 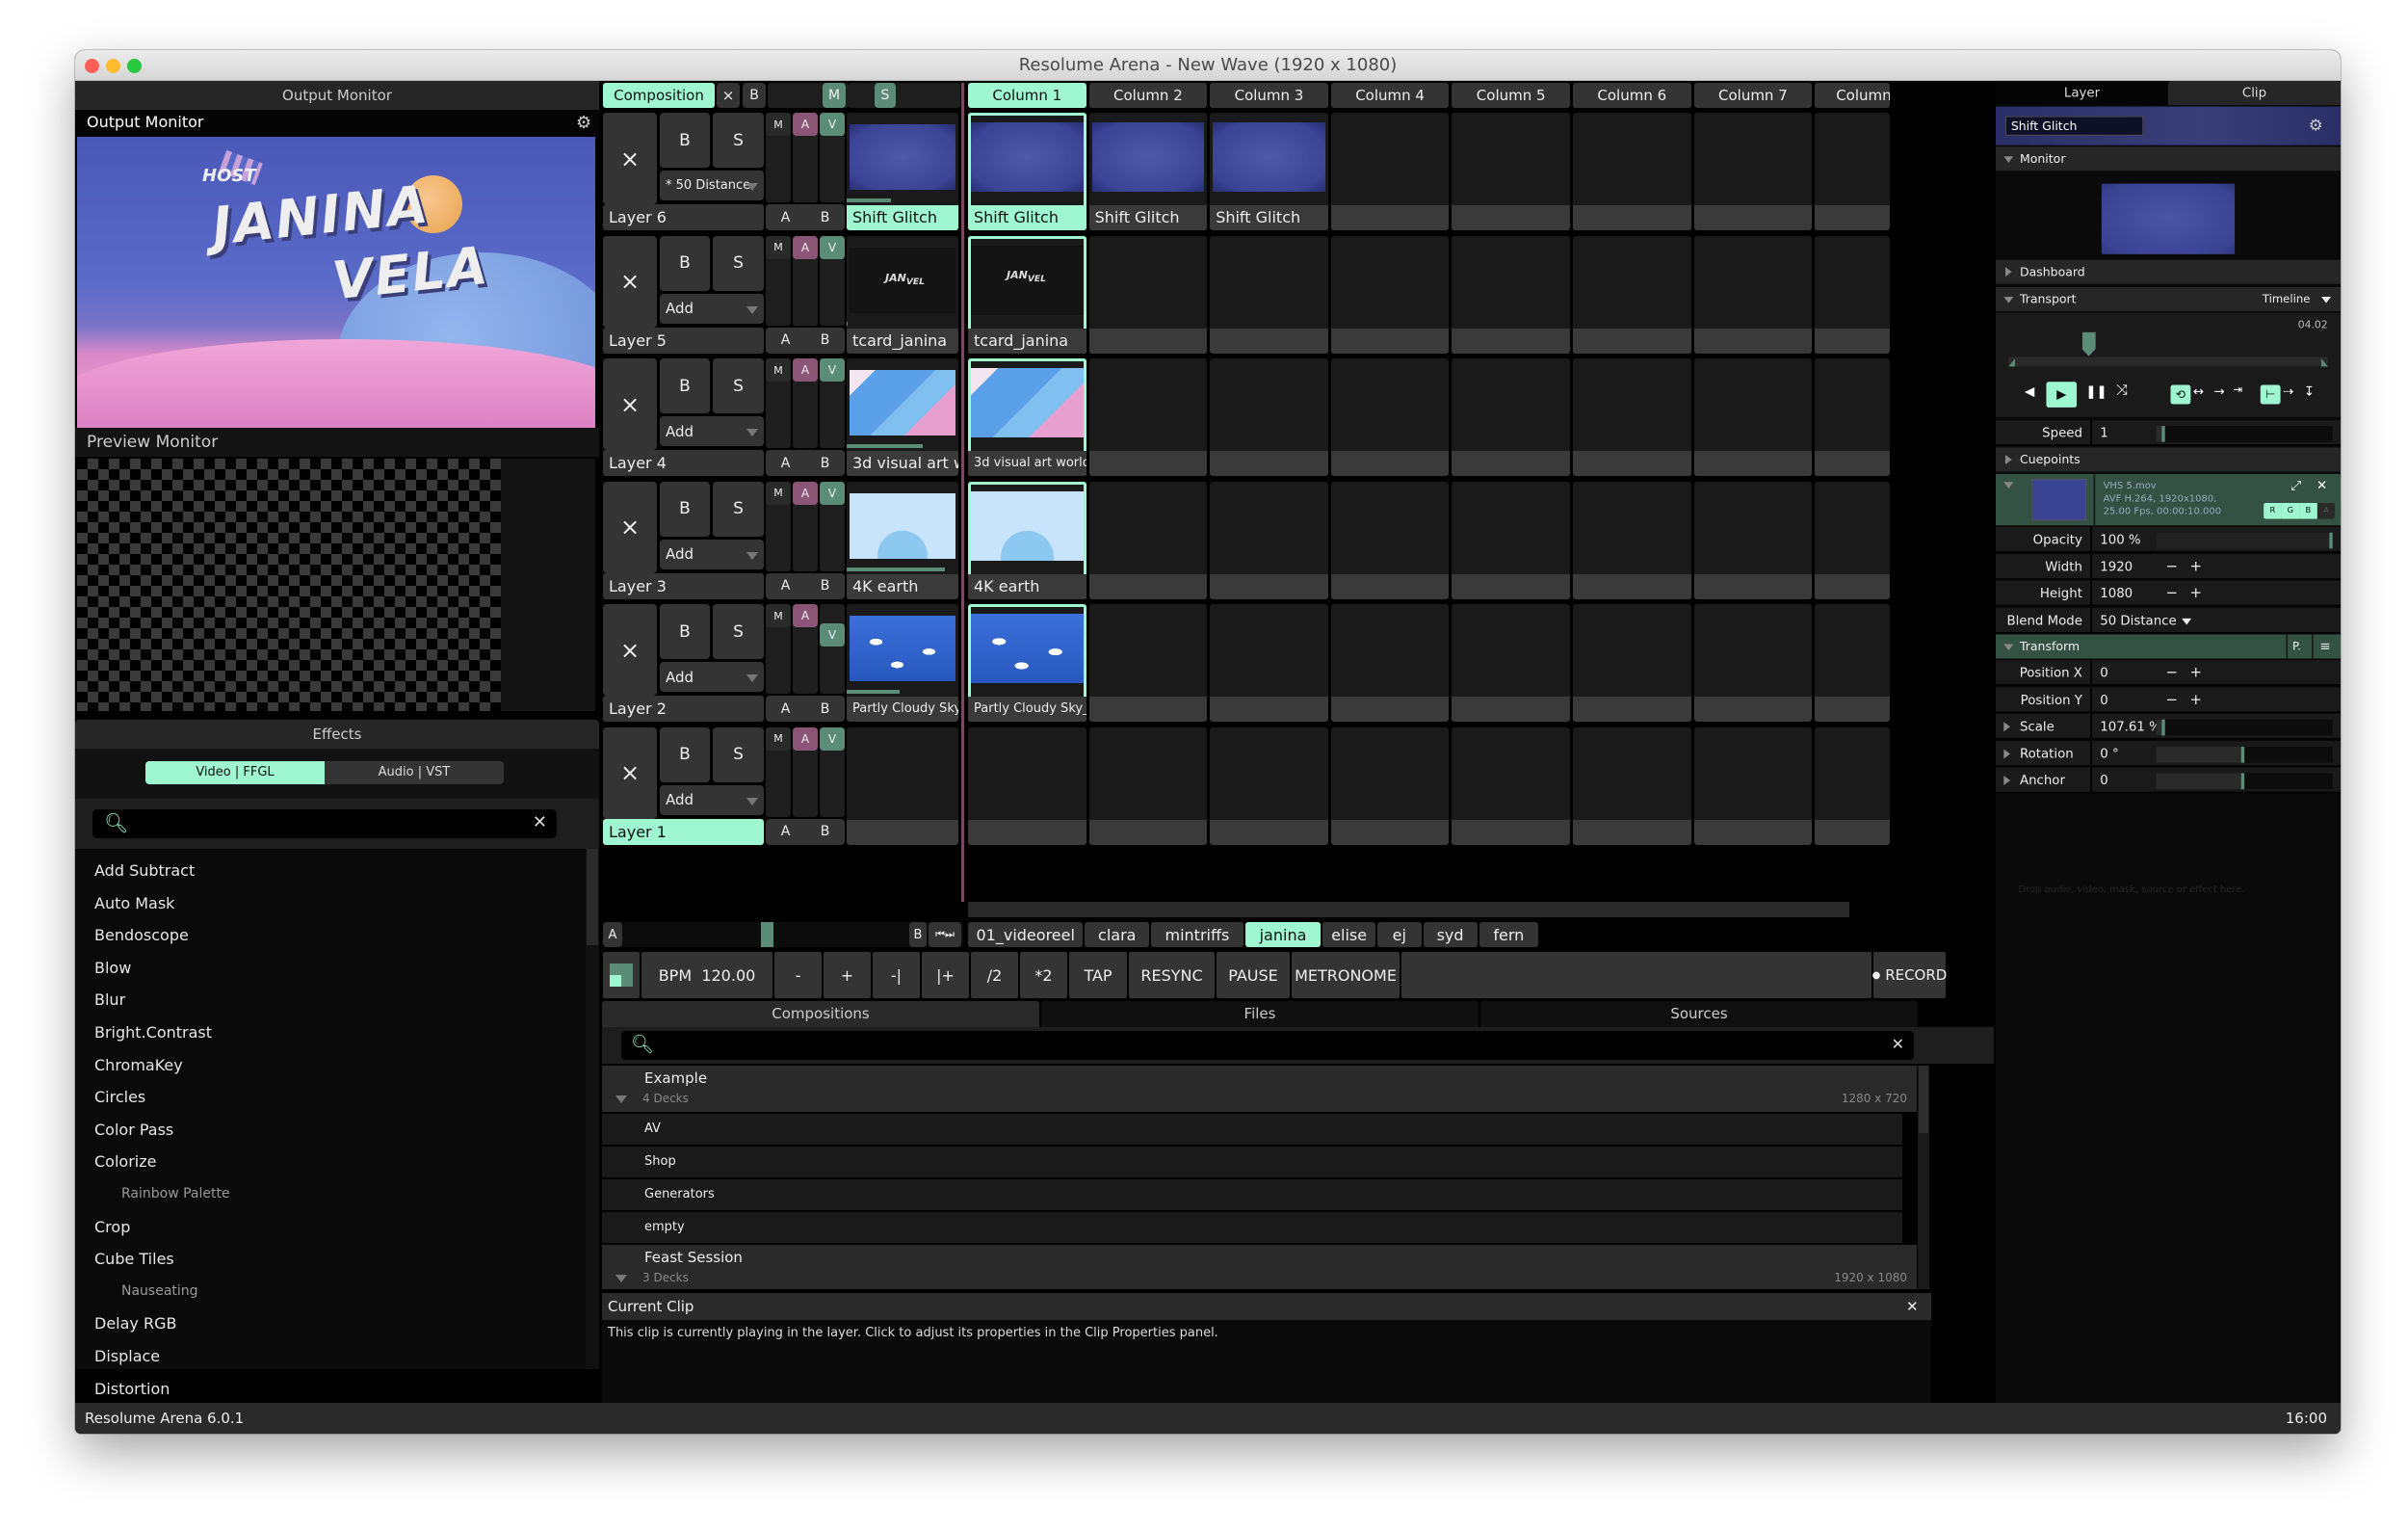 What do you see at coordinates (2011, 362) in the screenshot?
I see `timeline-in-marker` at bounding box center [2011, 362].